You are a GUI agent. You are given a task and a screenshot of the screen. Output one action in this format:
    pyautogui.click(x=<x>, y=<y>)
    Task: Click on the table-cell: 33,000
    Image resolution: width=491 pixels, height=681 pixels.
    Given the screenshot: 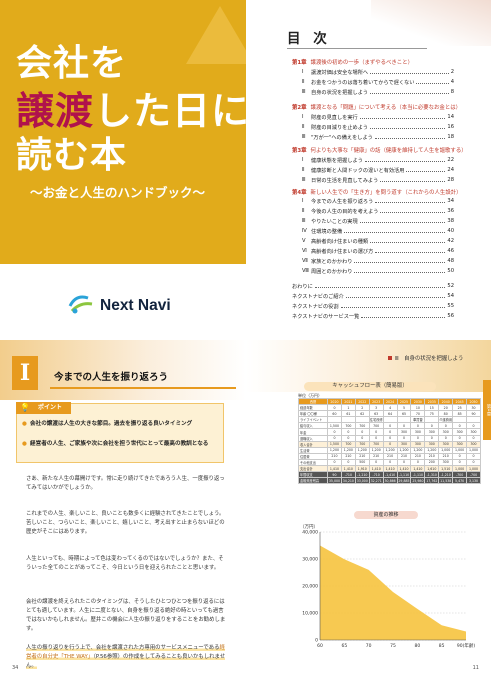 What is the action you would take?
    pyautogui.click(x=362, y=481)
    